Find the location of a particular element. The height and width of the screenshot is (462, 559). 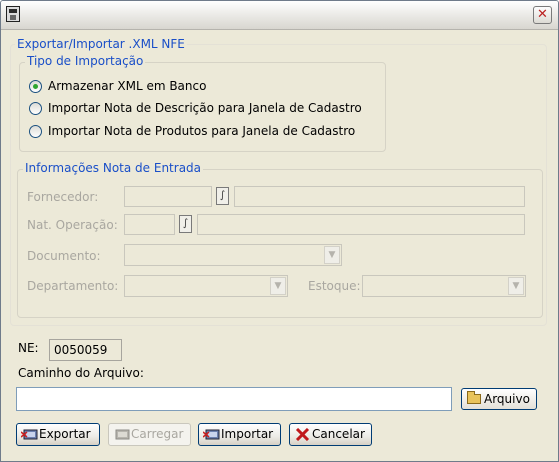

export-icon is located at coordinates (29, 434).